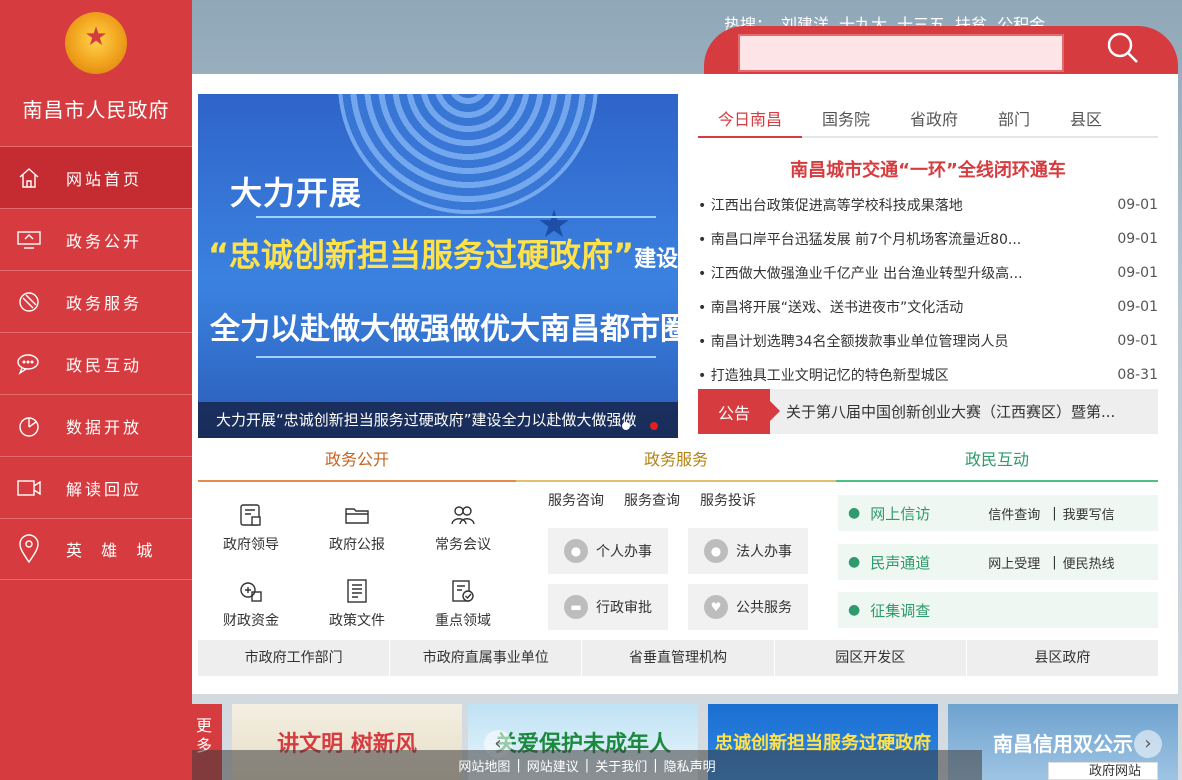 The width and height of the screenshot is (1182, 780). I want to click on news-headline: 南昌城市交通“一环”全线闭环通车, so click(928, 169).